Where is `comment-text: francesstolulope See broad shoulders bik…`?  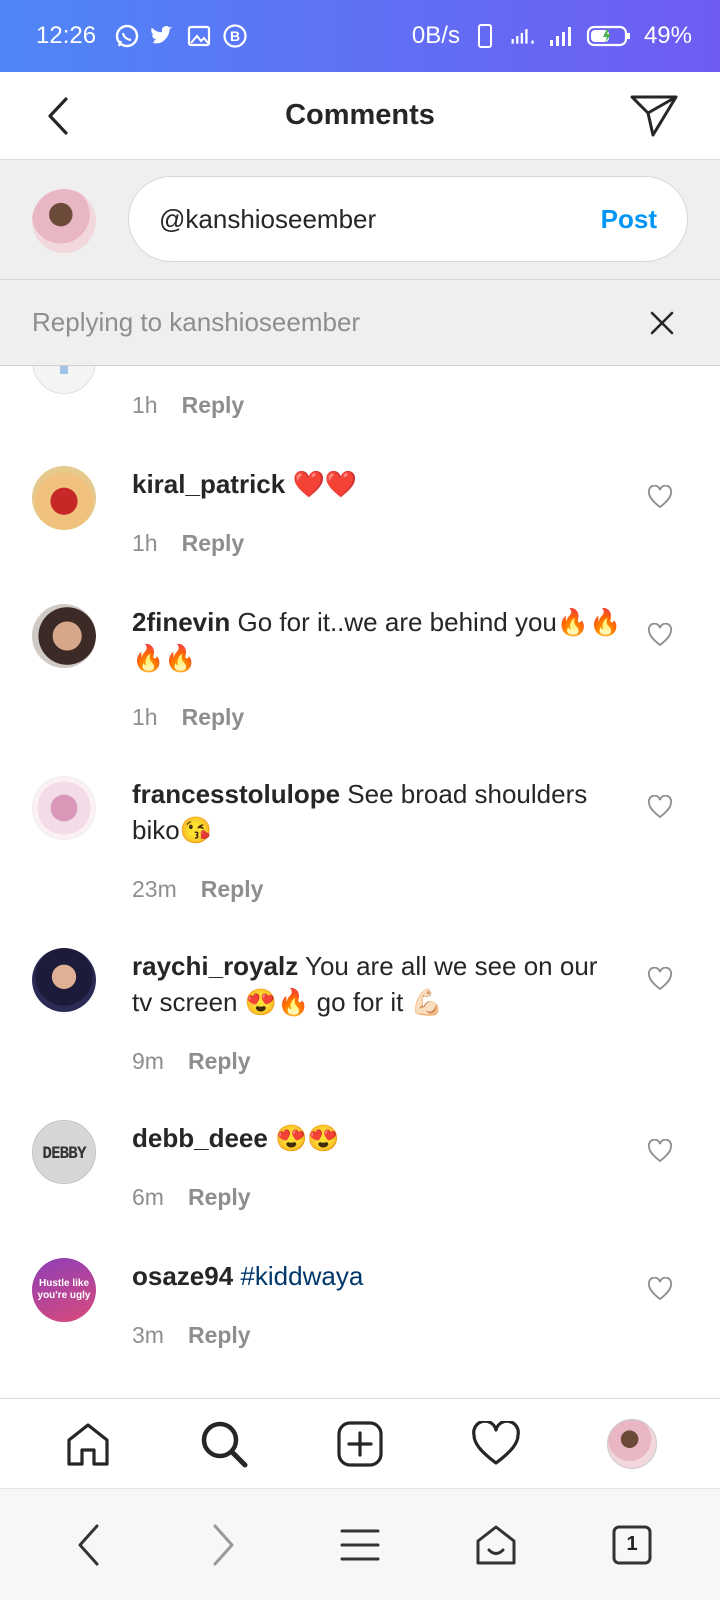
comment-text: francesstolulope See broad shoulders bik… is located at coordinates (377, 812).